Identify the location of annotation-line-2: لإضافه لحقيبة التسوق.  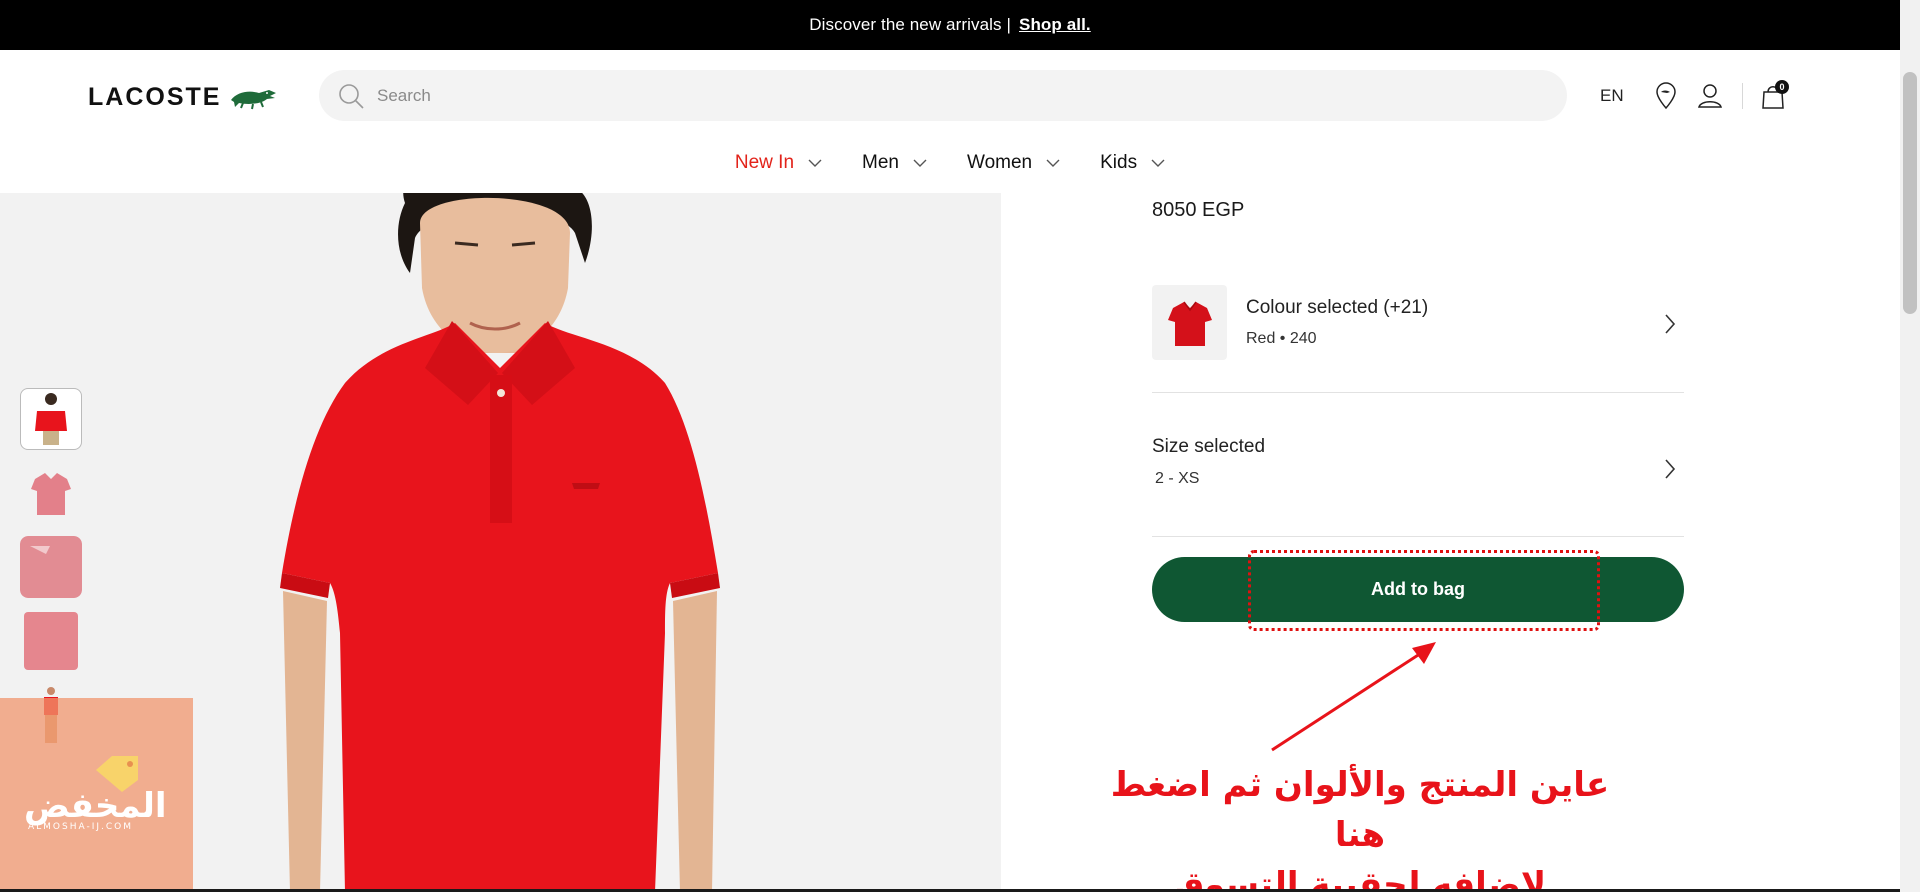
(1360, 878).